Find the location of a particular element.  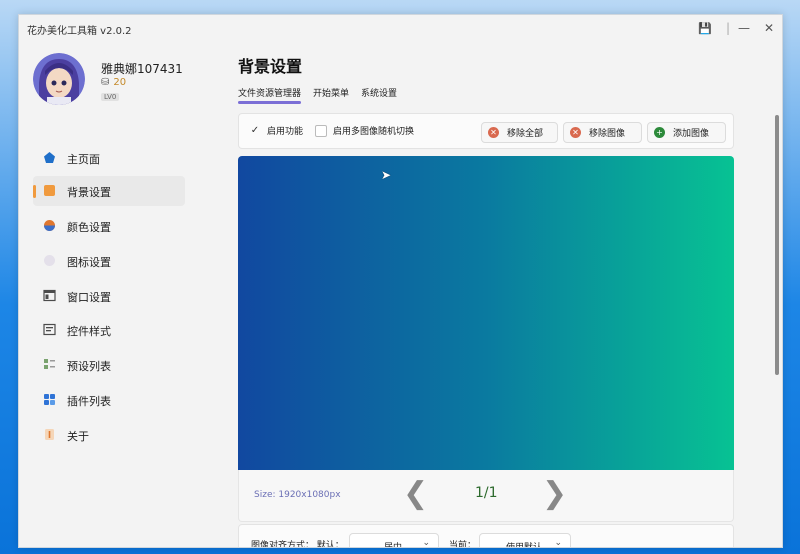

sidebar-item-presets: 预设列表 is located at coordinates (109, 365).